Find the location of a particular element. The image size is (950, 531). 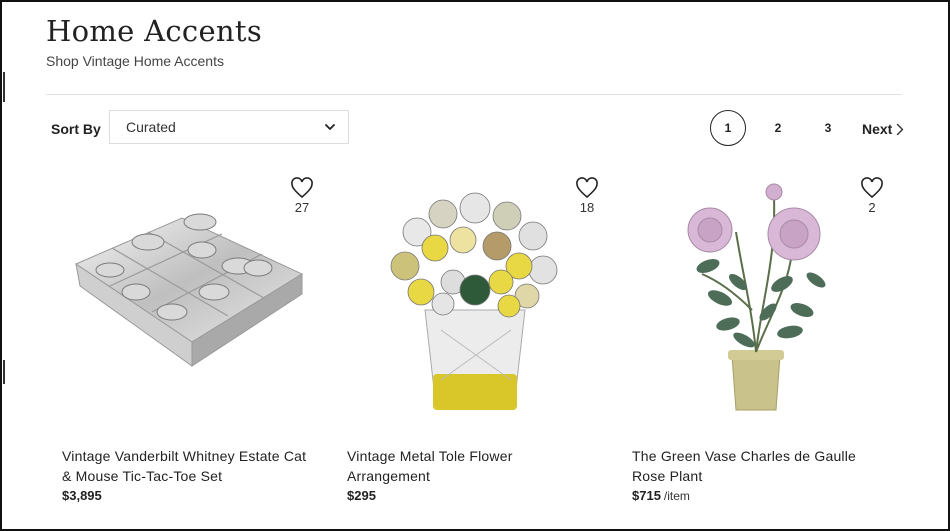

product-price: $3,895 is located at coordinates (83, 495).